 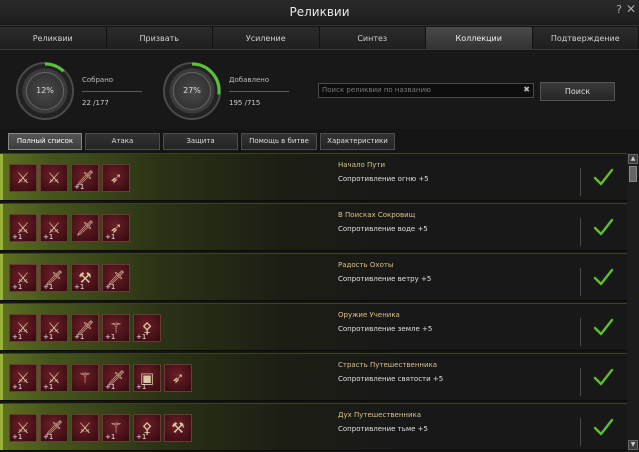 I want to click on added-label: Добавлено, so click(x=249, y=80).